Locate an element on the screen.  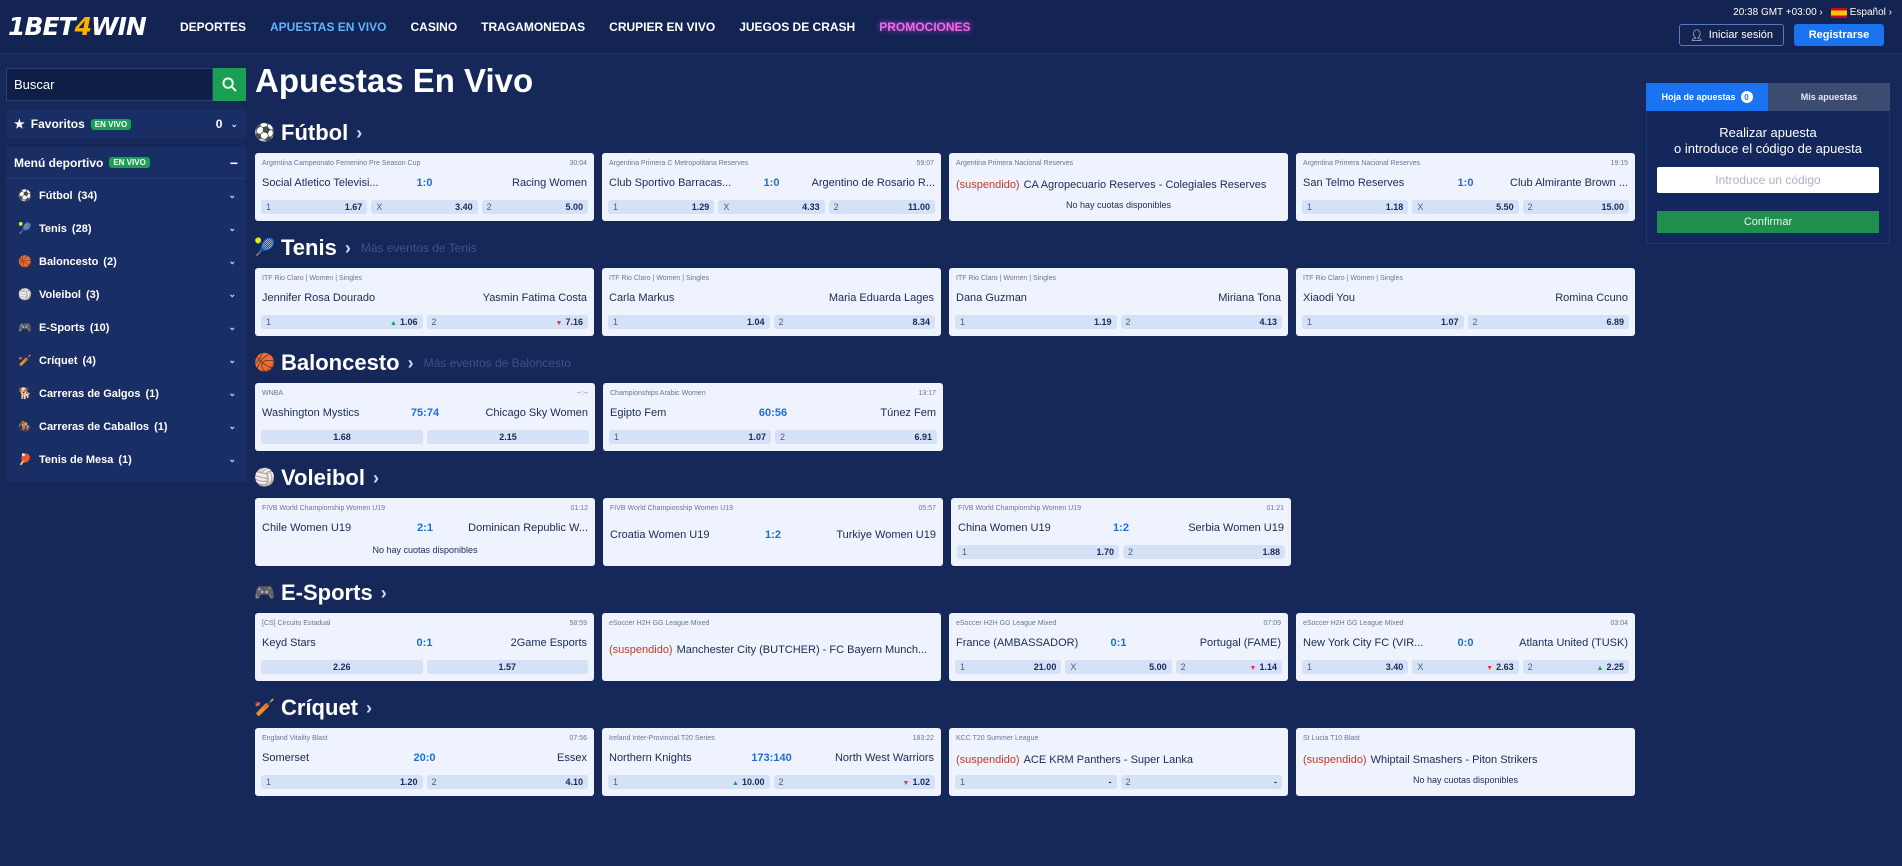
odds-button: X ▼ 2.63 is located at coordinates (1465, 667).